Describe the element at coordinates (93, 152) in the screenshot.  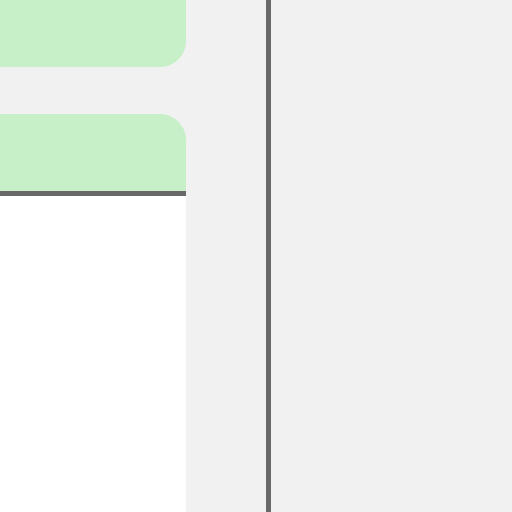
I see `tab-active` at that location.